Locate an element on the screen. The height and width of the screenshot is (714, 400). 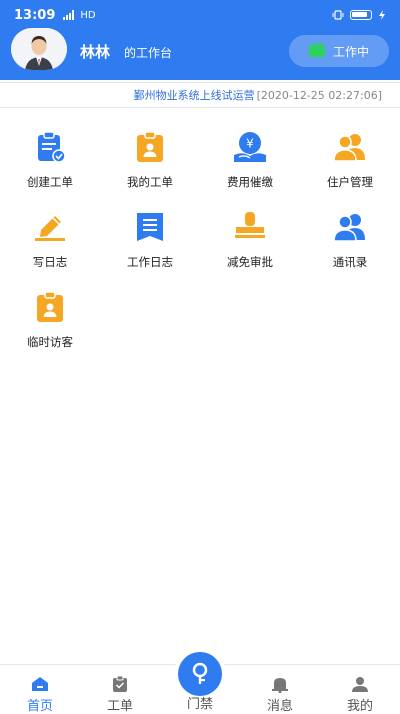
tile-write-log: 写日志 is located at coordinates (50, 245).